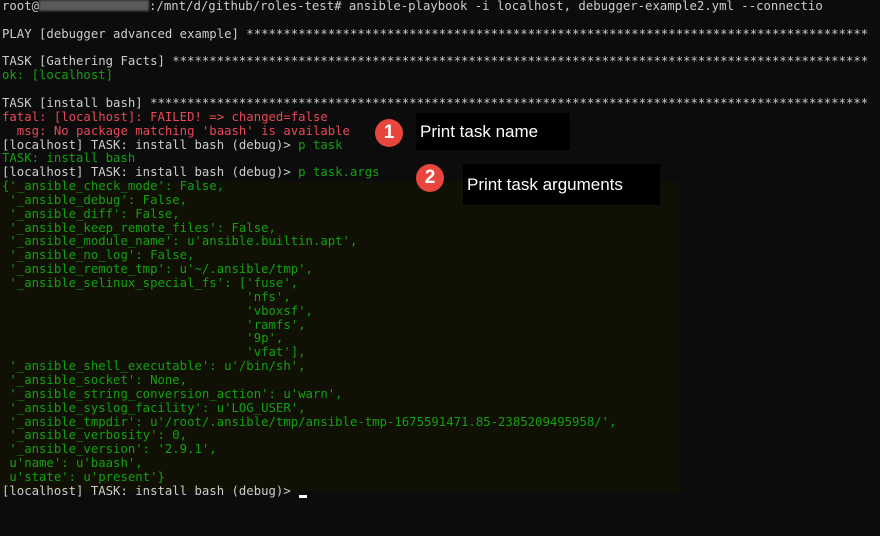  Describe the element at coordinates (389, 133) in the screenshot. I see `annotation-badge-1: 1` at that location.